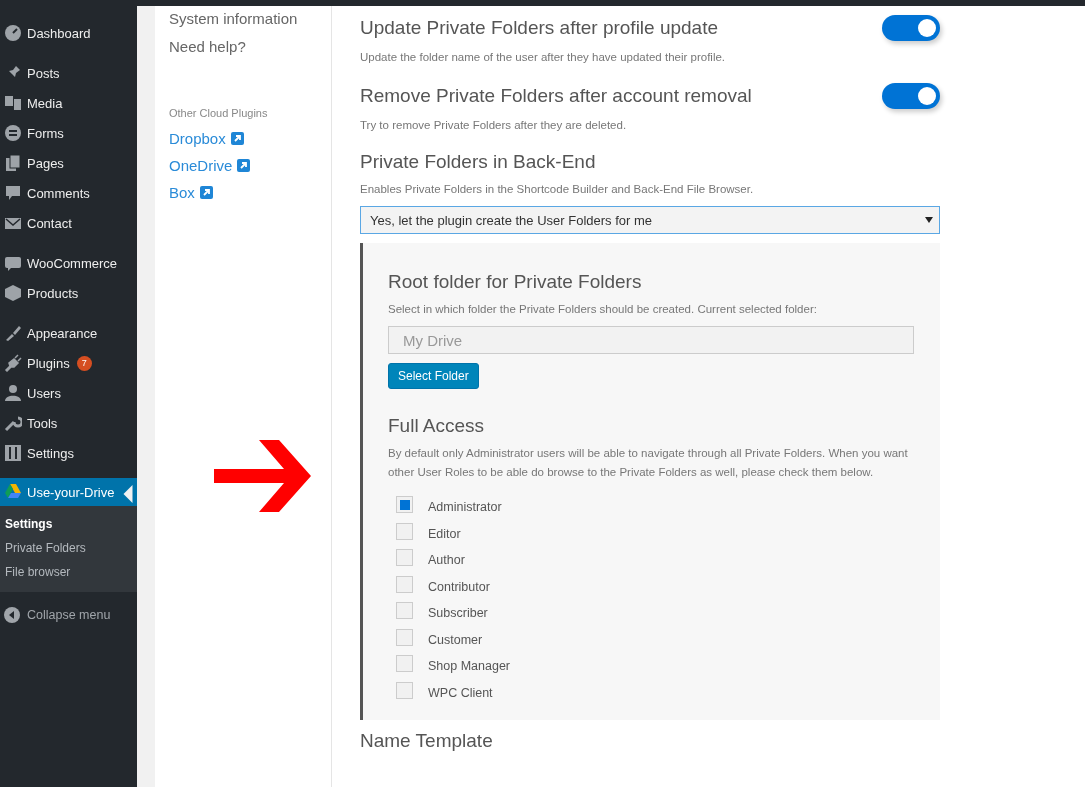 Image resolution: width=1085 pixels, height=787 pixels. What do you see at coordinates (68, 103) in the screenshot?
I see `sidebar-item: Media` at bounding box center [68, 103].